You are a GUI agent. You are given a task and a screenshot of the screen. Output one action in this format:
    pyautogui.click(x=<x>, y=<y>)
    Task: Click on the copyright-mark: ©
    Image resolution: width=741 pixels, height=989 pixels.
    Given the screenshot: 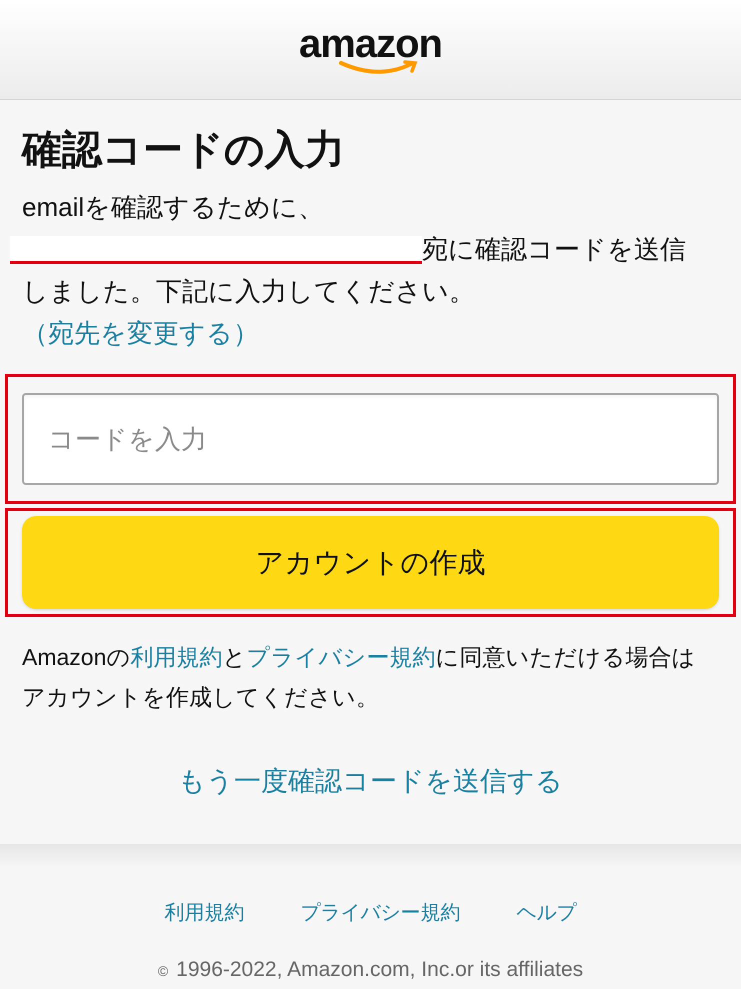 What is the action you would take?
    pyautogui.click(x=163, y=971)
    